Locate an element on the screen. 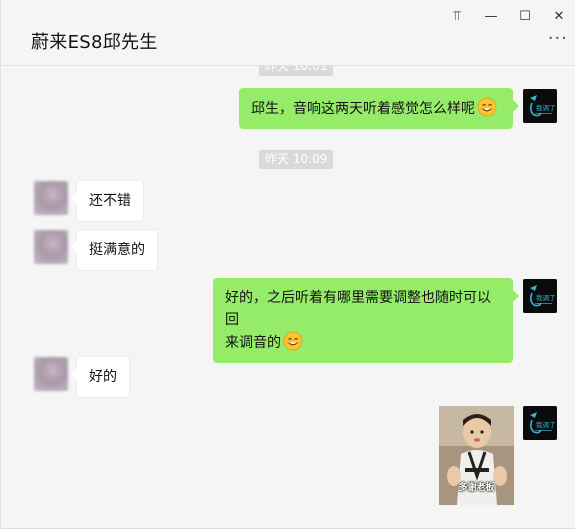 The image size is (575, 529). timestamp: 昨天 10:01 is located at coordinates (296, 71).